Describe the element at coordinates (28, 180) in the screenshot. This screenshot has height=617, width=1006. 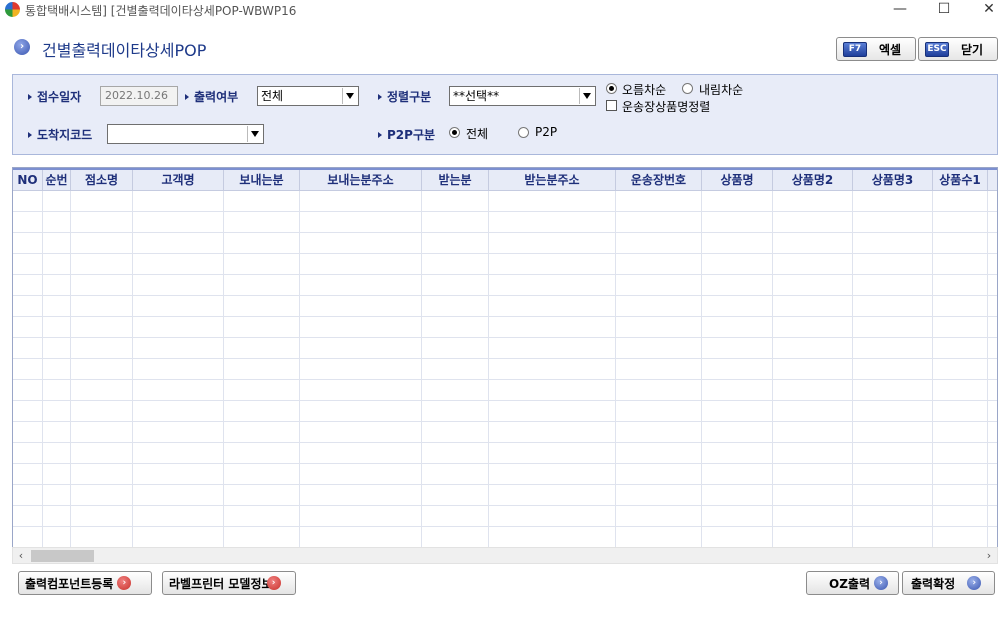
I see `column-header: NO` at that location.